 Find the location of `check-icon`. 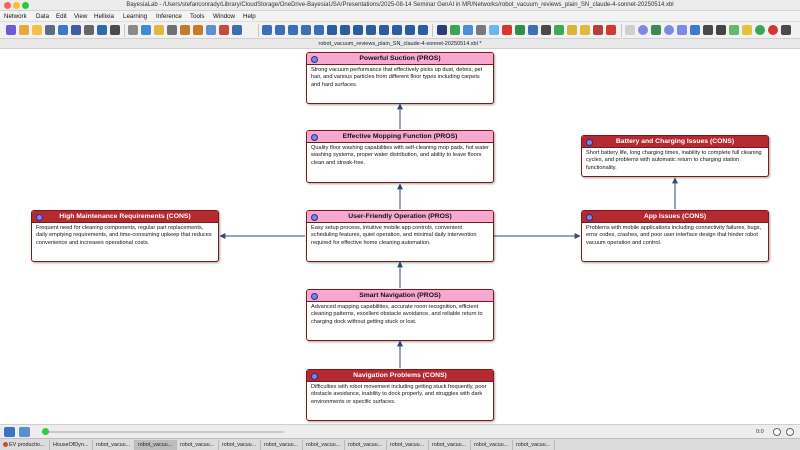

check-icon is located at coordinates (455, 30).